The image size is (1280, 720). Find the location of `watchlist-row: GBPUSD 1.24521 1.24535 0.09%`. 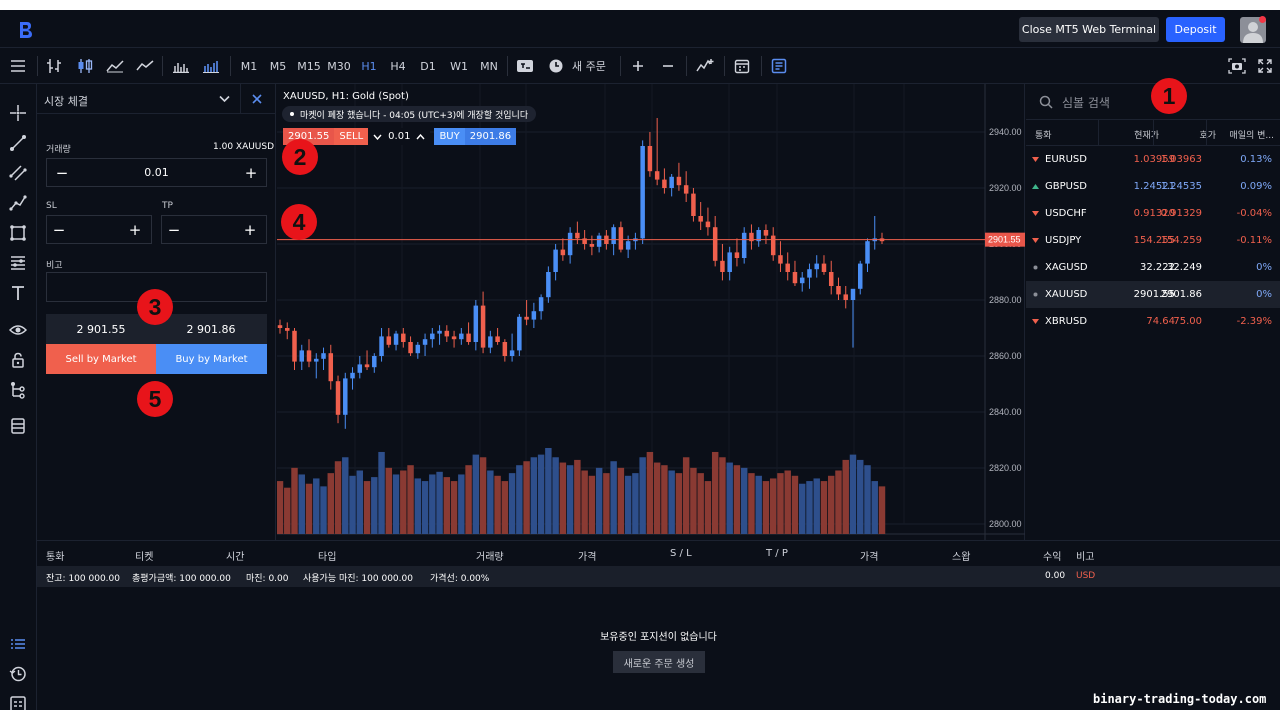

watchlist-row: GBPUSD 1.24521 1.24535 0.09% is located at coordinates (1153, 186).